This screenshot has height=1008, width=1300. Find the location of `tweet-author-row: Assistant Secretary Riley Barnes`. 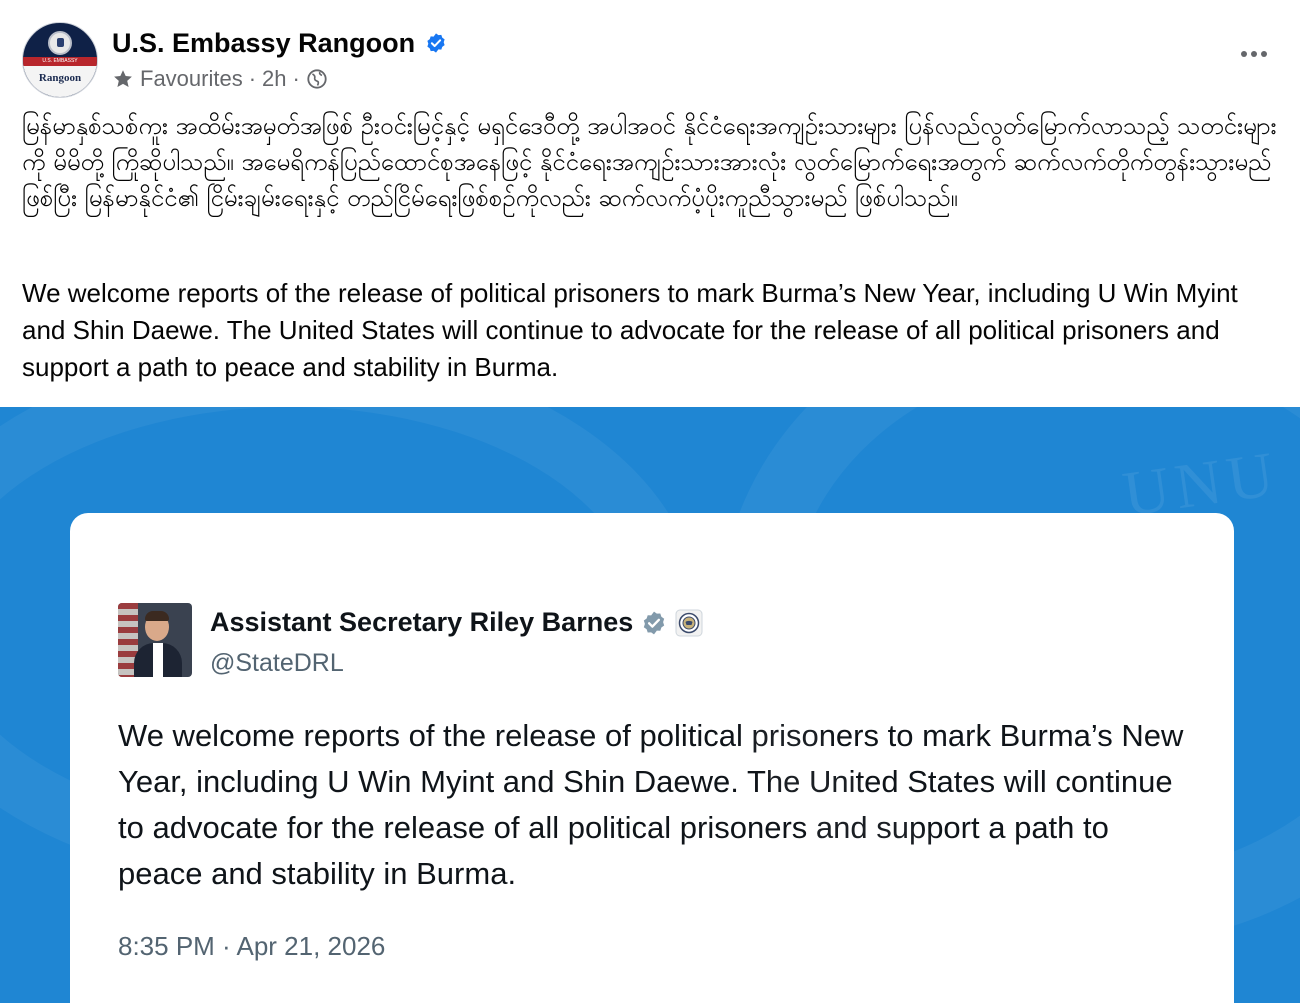

tweet-author-row: Assistant Secretary Riley Barnes is located at coordinates (456, 622).